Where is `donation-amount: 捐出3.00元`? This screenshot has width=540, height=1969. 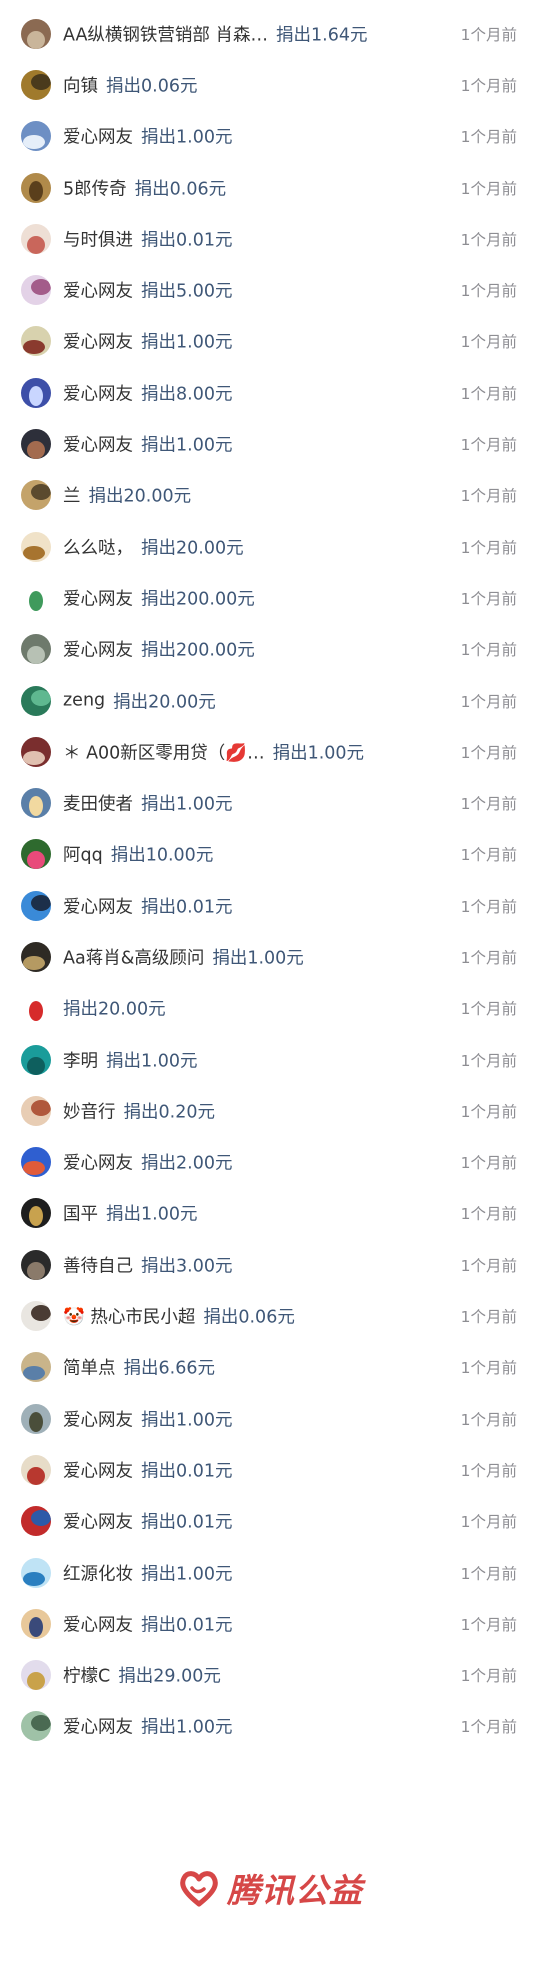
donation-amount: 捐出3.00元 is located at coordinates (187, 1266).